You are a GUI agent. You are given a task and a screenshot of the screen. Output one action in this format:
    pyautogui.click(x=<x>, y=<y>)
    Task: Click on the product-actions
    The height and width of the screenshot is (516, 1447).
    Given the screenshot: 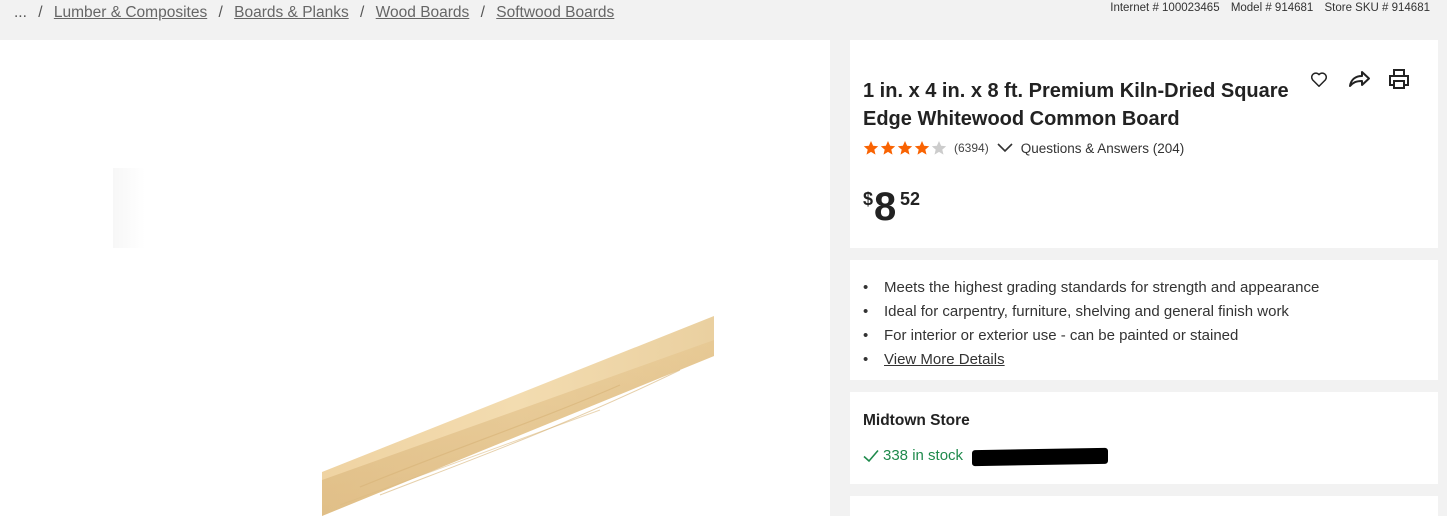 What is the action you would take?
    pyautogui.click(x=1359, y=79)
    